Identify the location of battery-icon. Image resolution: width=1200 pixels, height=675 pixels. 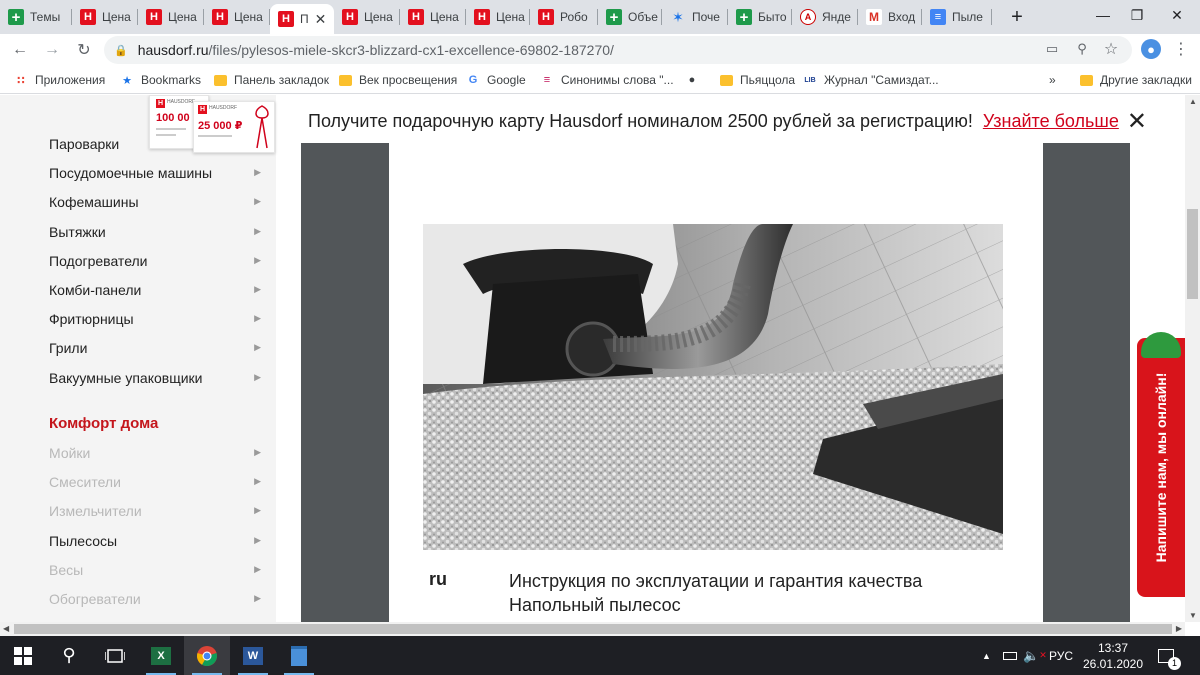
(1010, 655).